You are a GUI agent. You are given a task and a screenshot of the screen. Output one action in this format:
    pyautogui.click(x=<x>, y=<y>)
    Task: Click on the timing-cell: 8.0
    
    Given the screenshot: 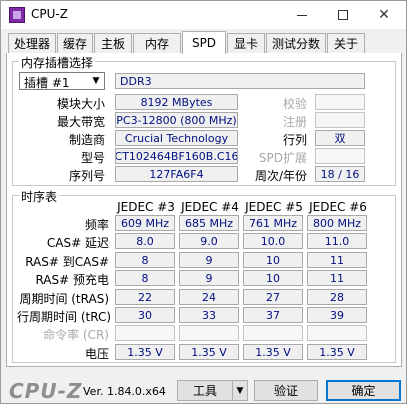 What is the action you would take?
    pyautogui.click(x=145, y=241)
    